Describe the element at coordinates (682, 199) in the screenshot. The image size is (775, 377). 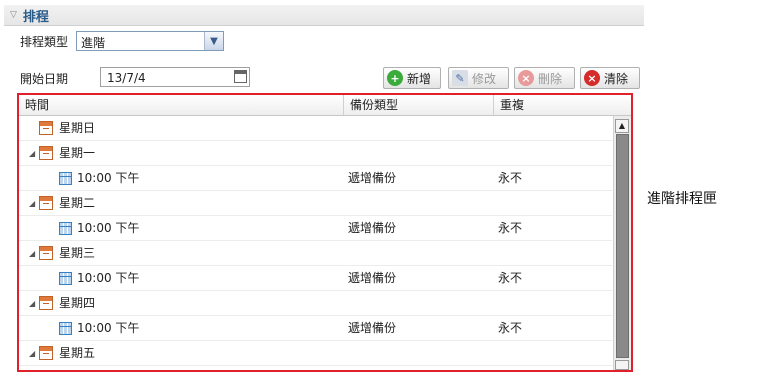
I see `callout-label: 進階排程匣` at that location.